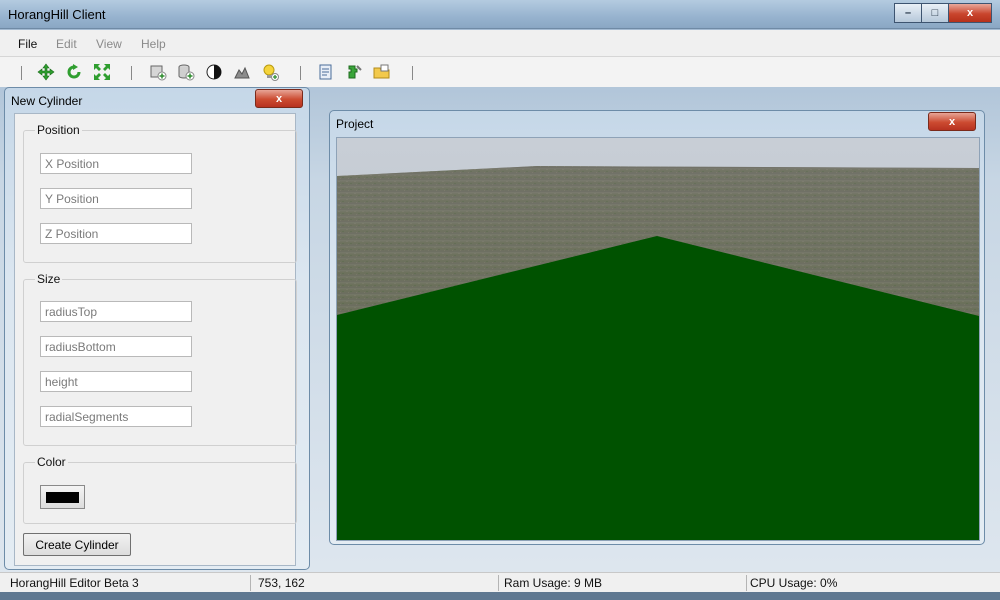 This screenshot has width=1000, height=600. I want to click on position-legend: Position, so click(58, 130).